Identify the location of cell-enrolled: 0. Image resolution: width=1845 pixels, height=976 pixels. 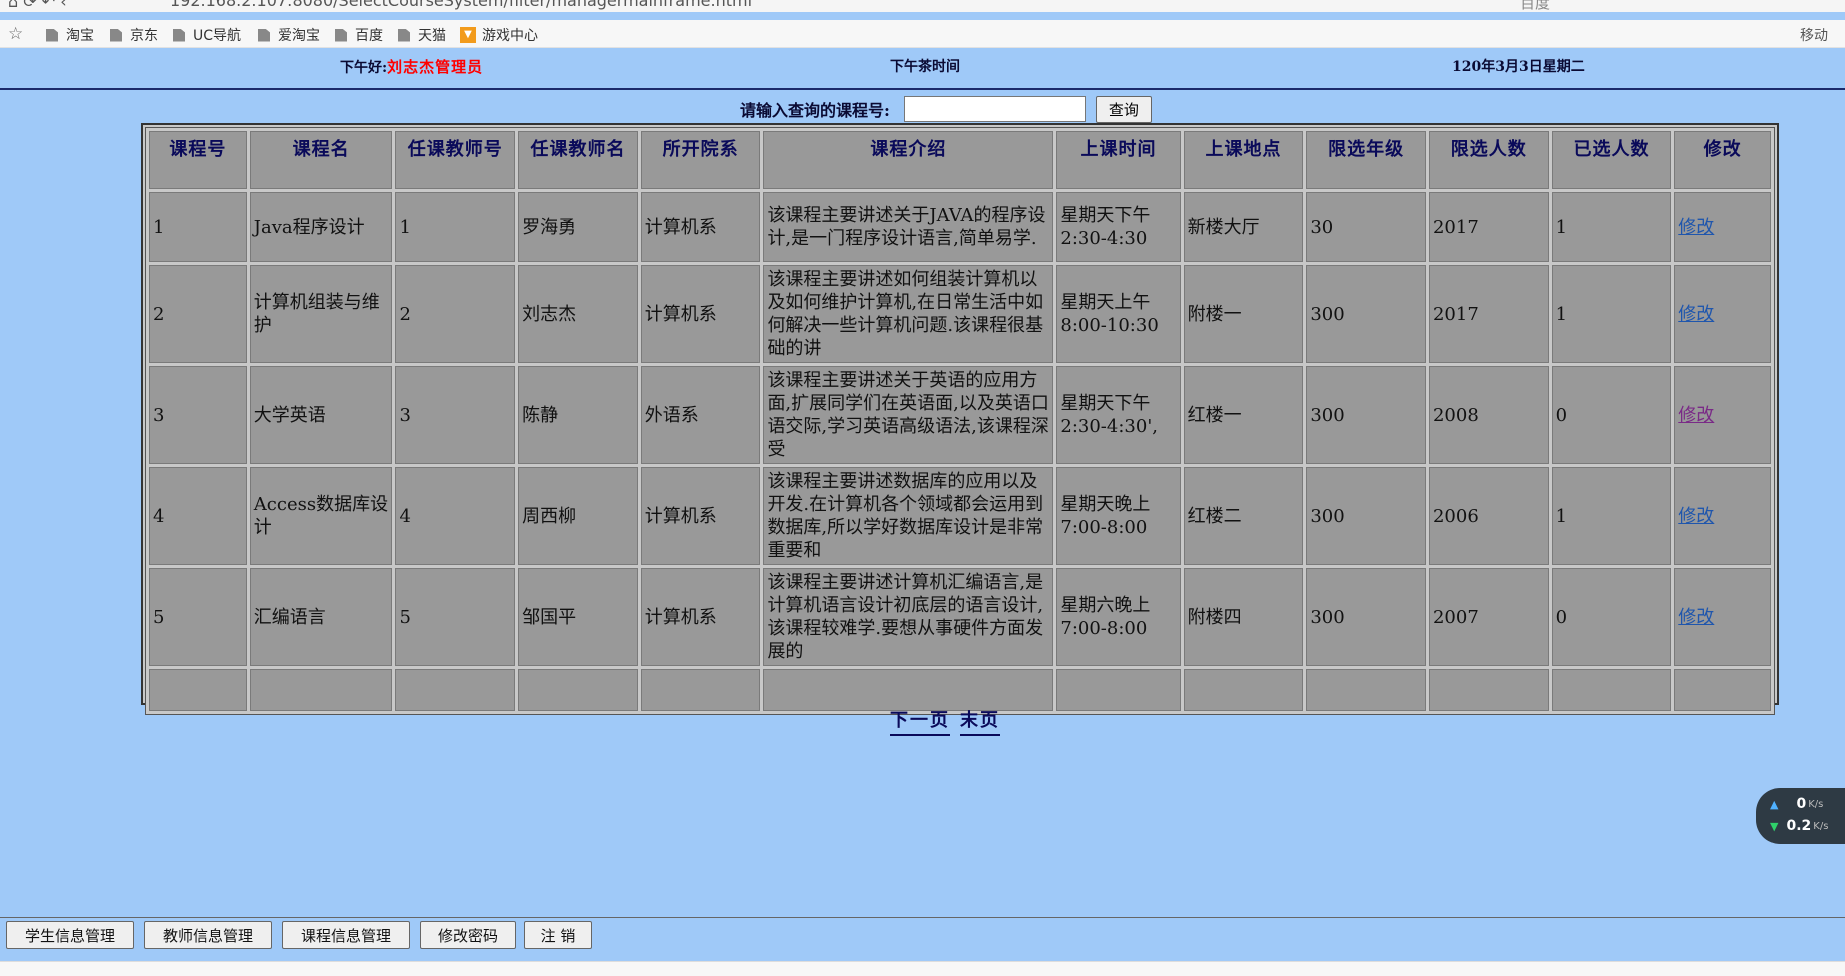
(1611, 617).